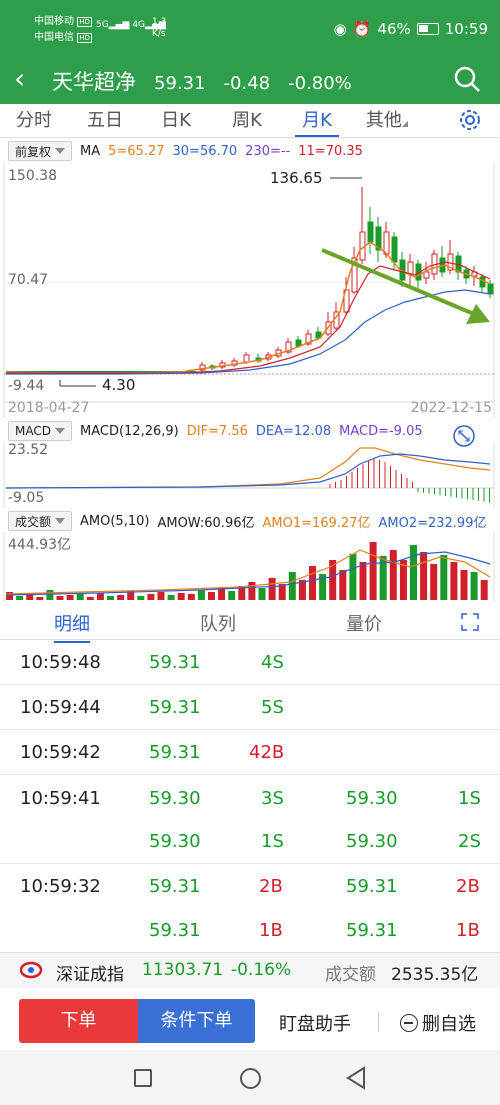  What do you see at coordinates (468, 930) in the screenshot?
I see `trade-volume-2: 1B` at bounding box center [468, 930].